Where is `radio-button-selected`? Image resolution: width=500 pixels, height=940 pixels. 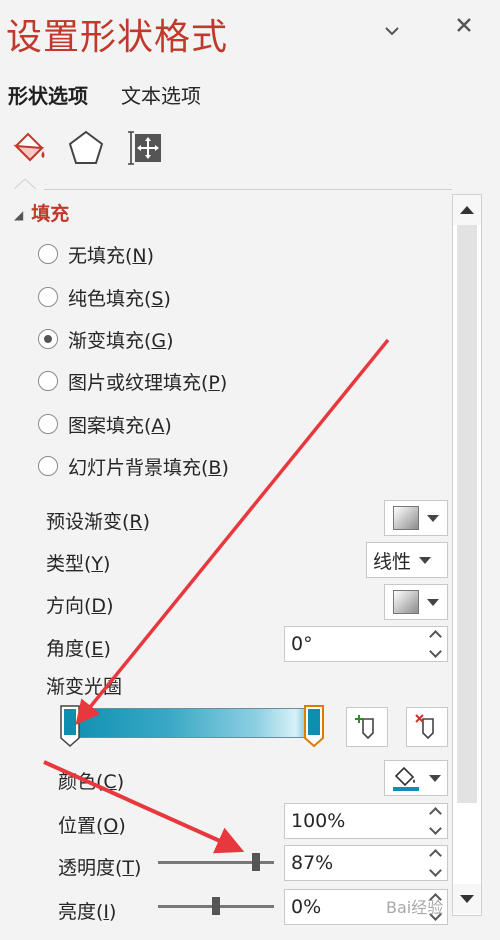
radio-button-selected is located at coordinates (48, 339).